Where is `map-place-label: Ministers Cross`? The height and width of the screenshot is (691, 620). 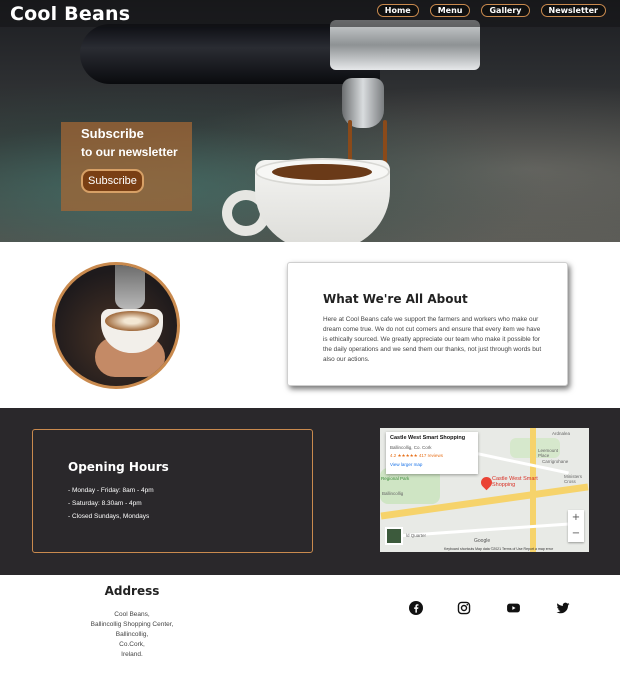 map-place-label: Ministers Cross is located at coordinates (573, 479).